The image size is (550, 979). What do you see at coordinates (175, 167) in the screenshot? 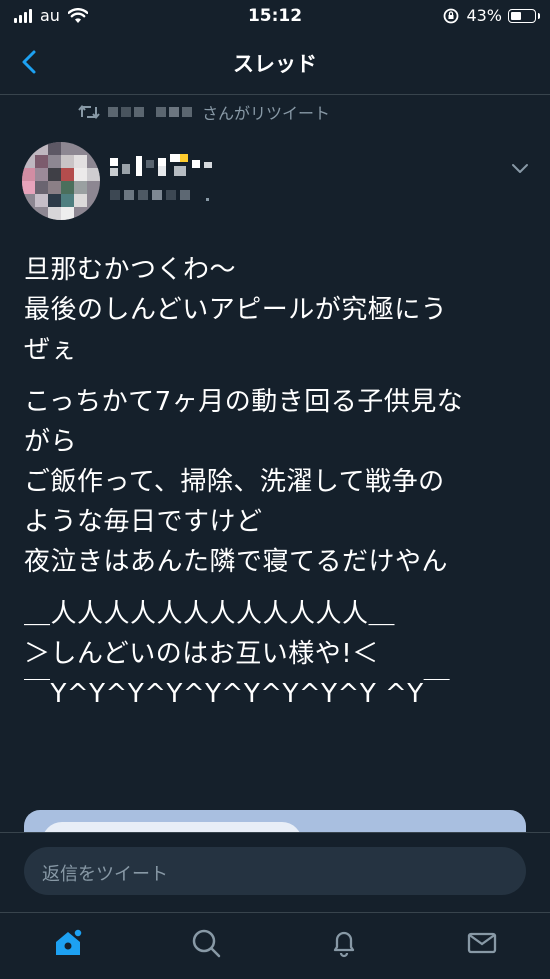
I see `author-name-pixelated` at bounding box center [175, 167].